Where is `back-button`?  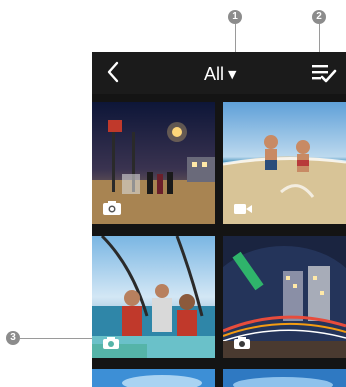 back-button is located at coordinates (117, 73).